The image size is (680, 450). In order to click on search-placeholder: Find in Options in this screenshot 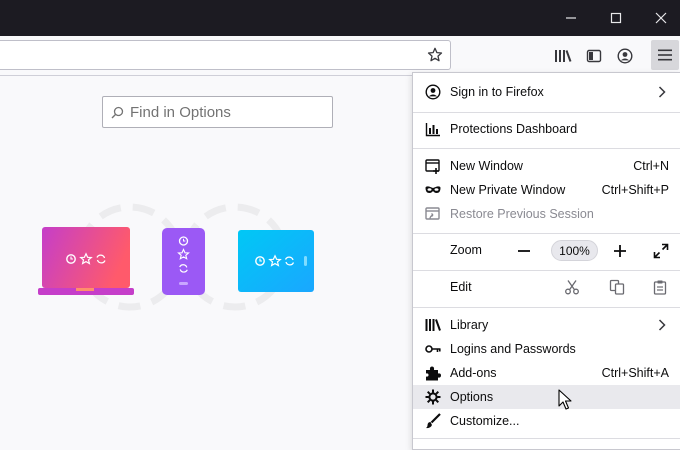, I will do `click(180, 112)`.